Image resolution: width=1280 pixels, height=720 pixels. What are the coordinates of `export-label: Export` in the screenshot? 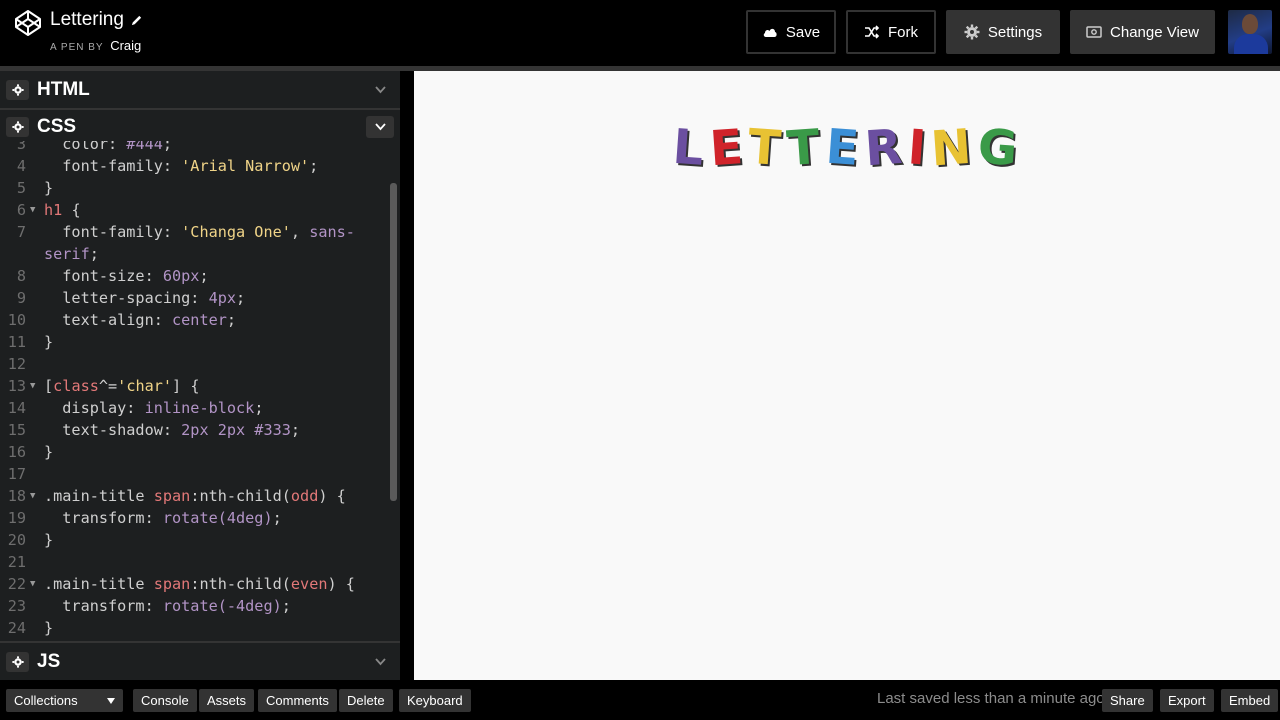 It's located at (1187, 700).